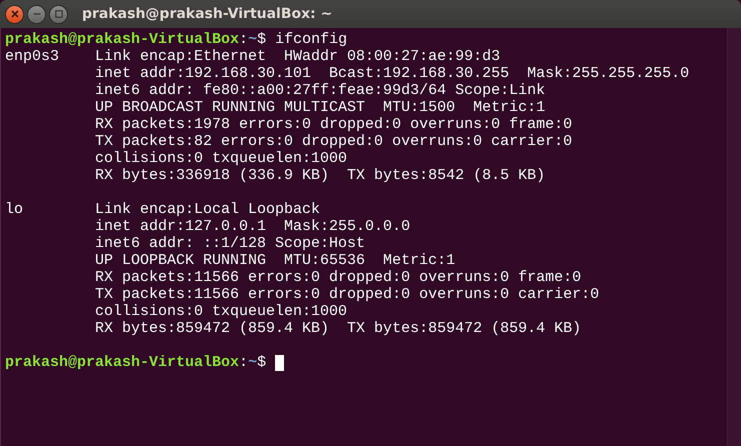 Image resolution: width=741 pixels, height=446 pixels. Describe the element at coordinates (252, 56) in the screenshot. I see `output-line: enp0s3 Link encap:Ethernet HWaddr 08:00:27:ae:99:d3` at that location.